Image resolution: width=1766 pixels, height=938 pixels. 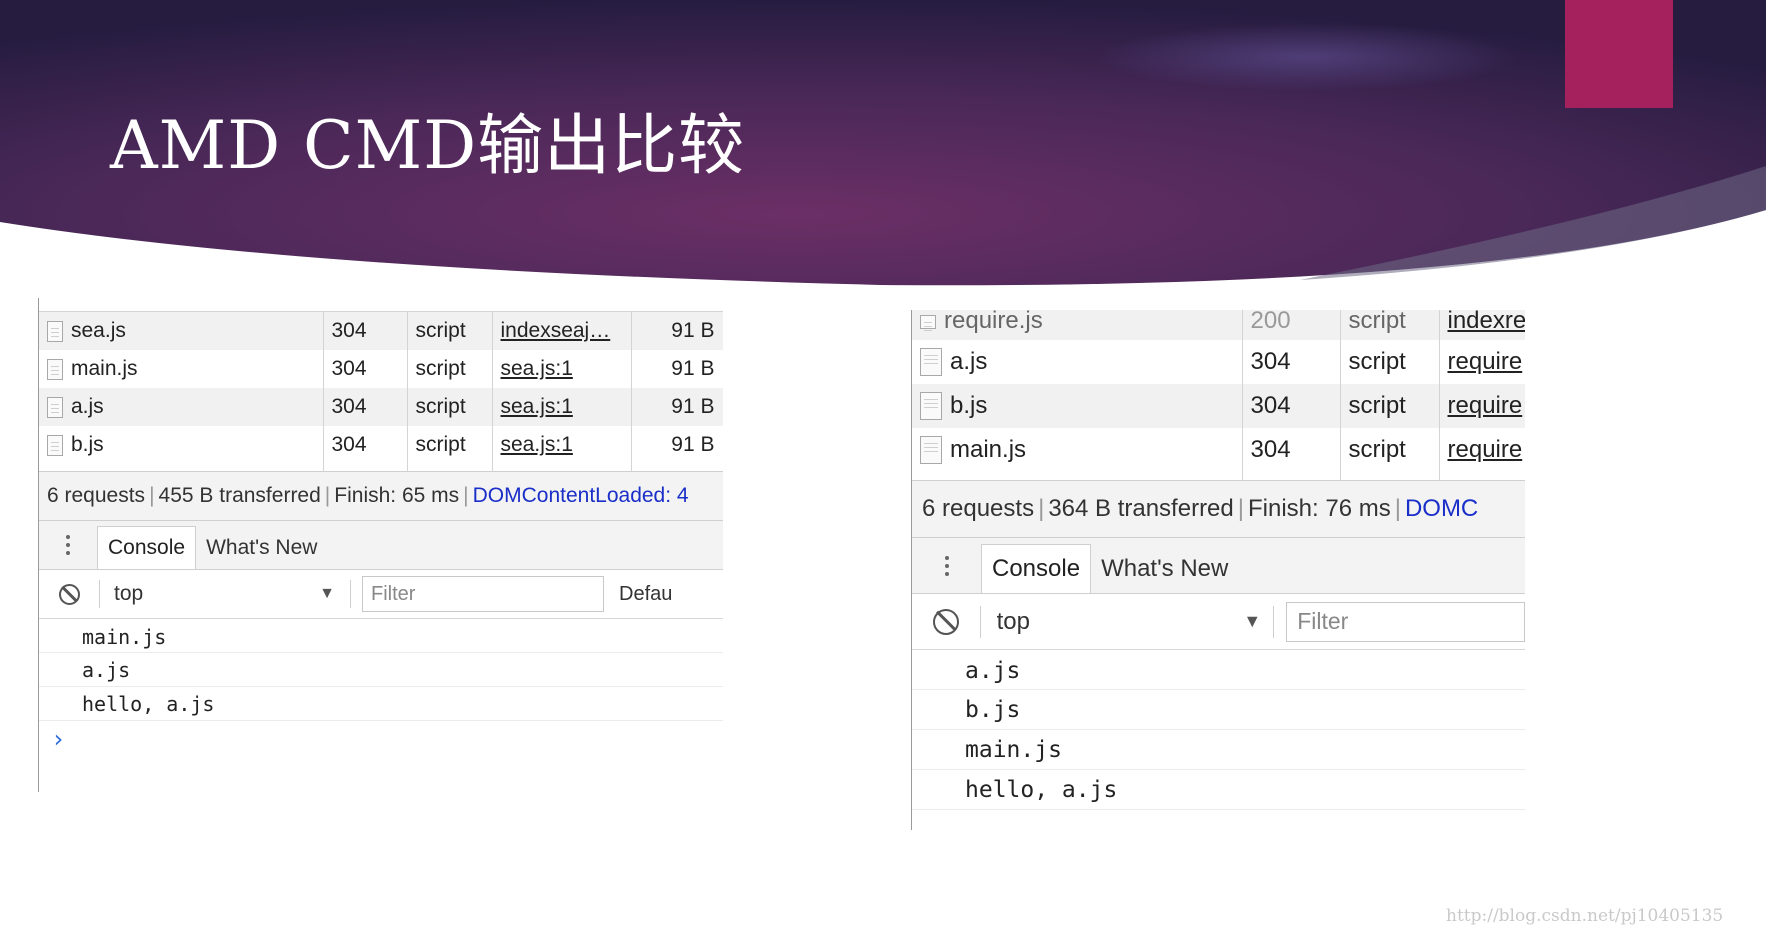 I want to click on table-row: a.js 304 script require, so click(x=1218, y=362).